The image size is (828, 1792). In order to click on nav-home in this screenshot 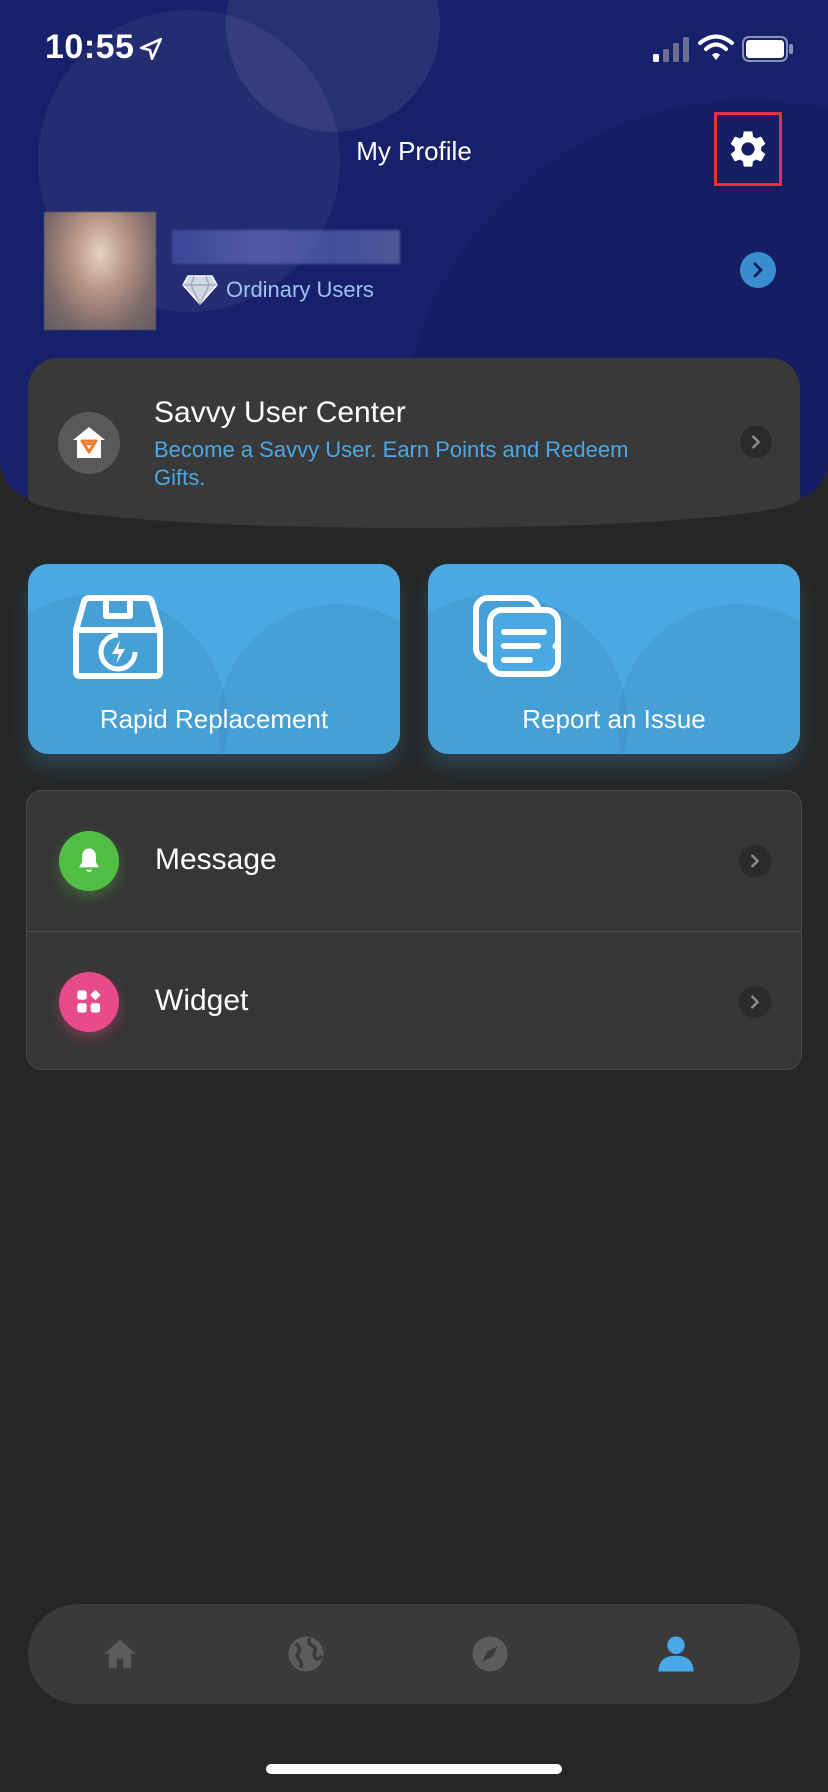, I will do `click(120, 1654)`.